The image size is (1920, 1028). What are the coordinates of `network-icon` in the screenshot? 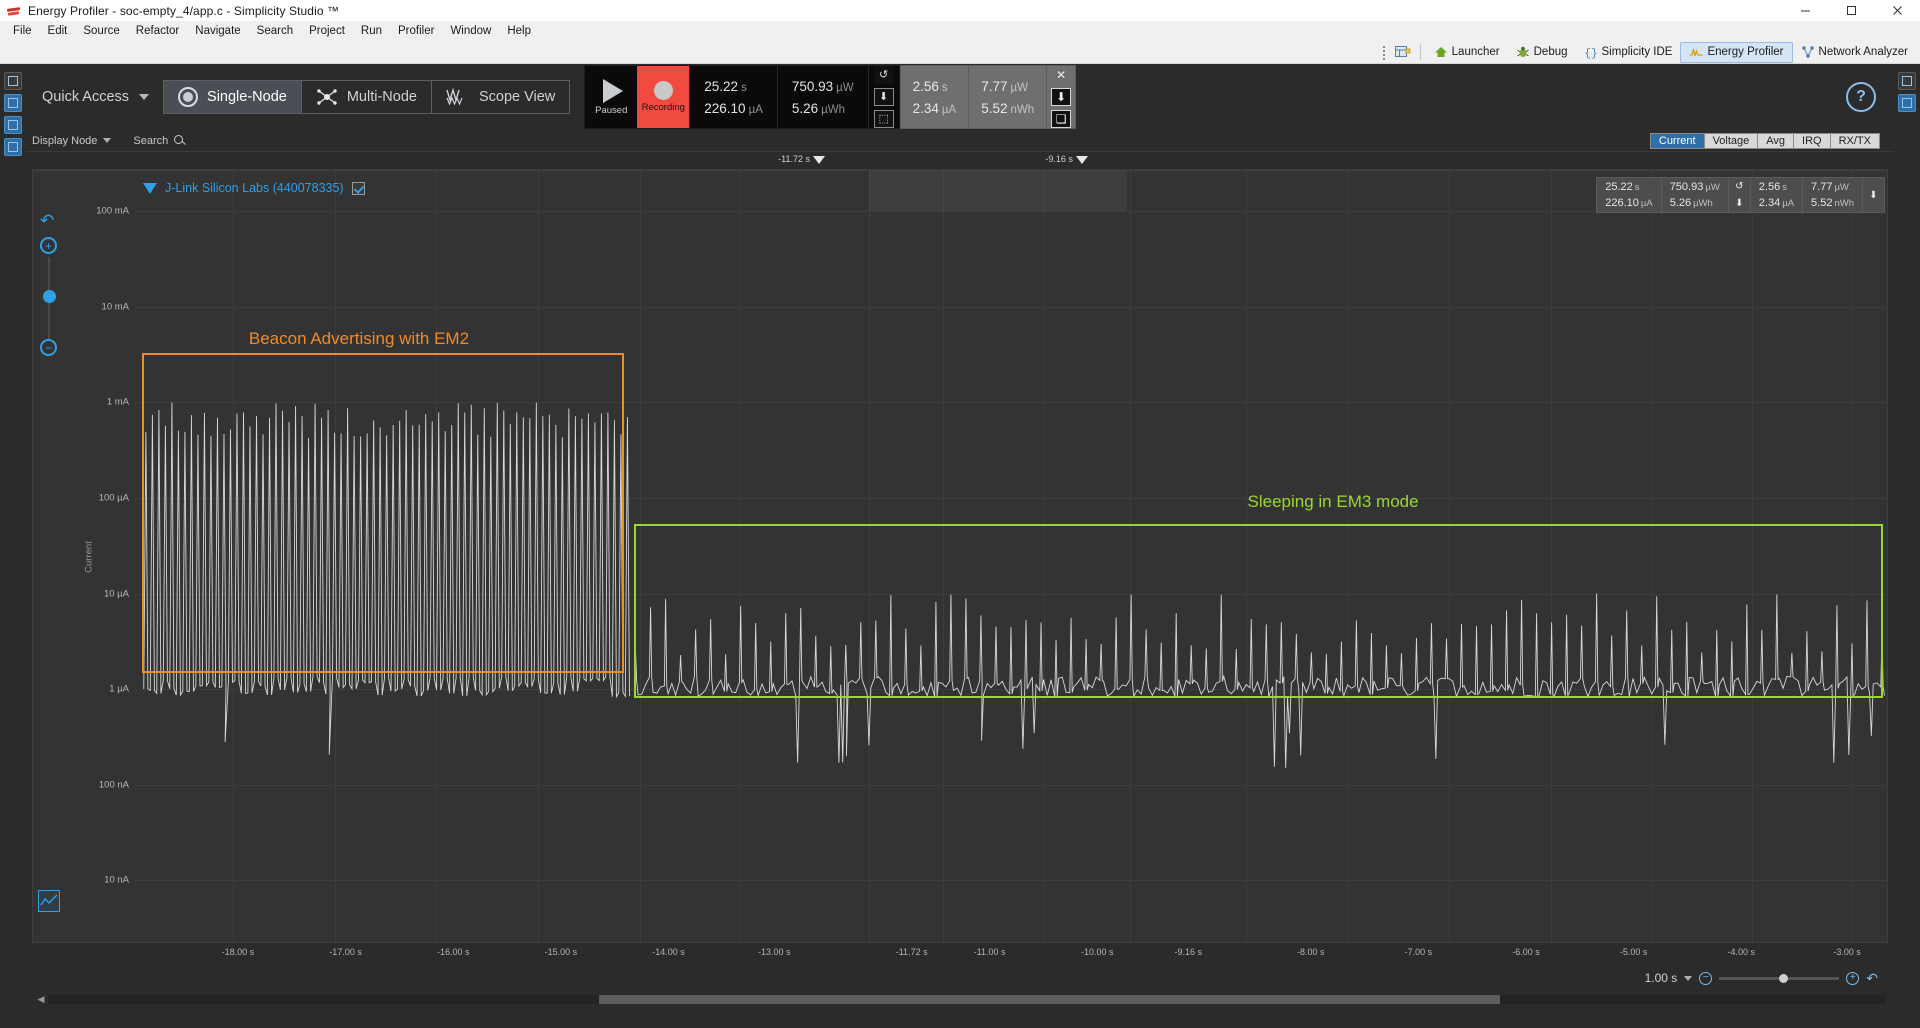 It's located at (1808, 52).